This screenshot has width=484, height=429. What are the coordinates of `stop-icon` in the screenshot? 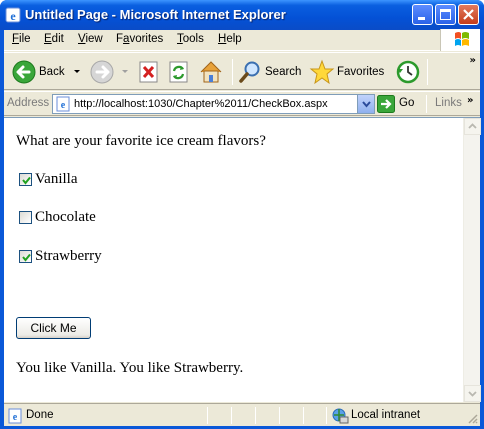 It's located at (149, 72).